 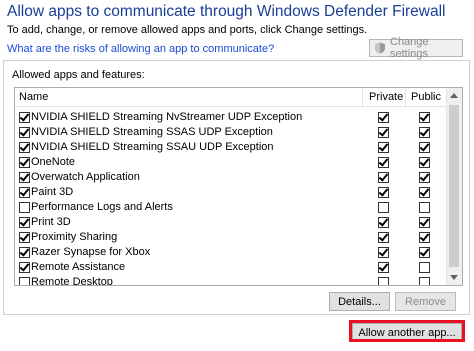 I want to click on scrollbar-thumb, so click(x=454, y=186).